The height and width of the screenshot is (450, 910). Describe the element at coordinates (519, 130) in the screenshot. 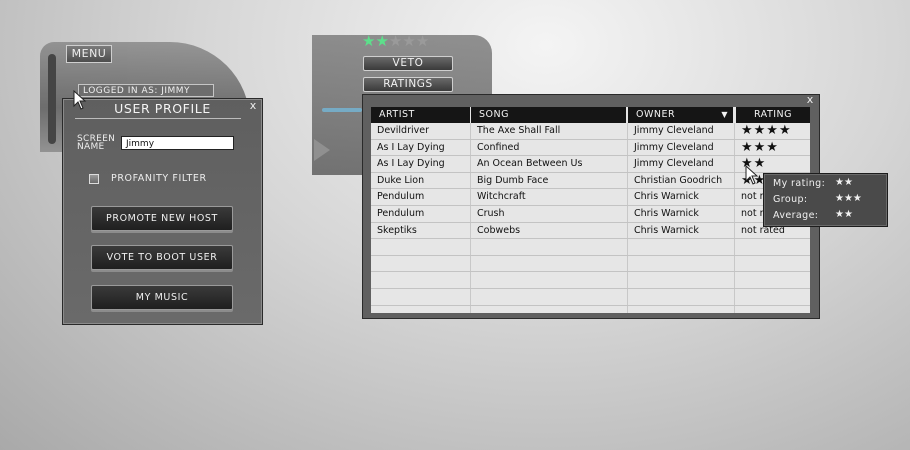

I see `song-cell: The Axe Shall Fall` at that location.